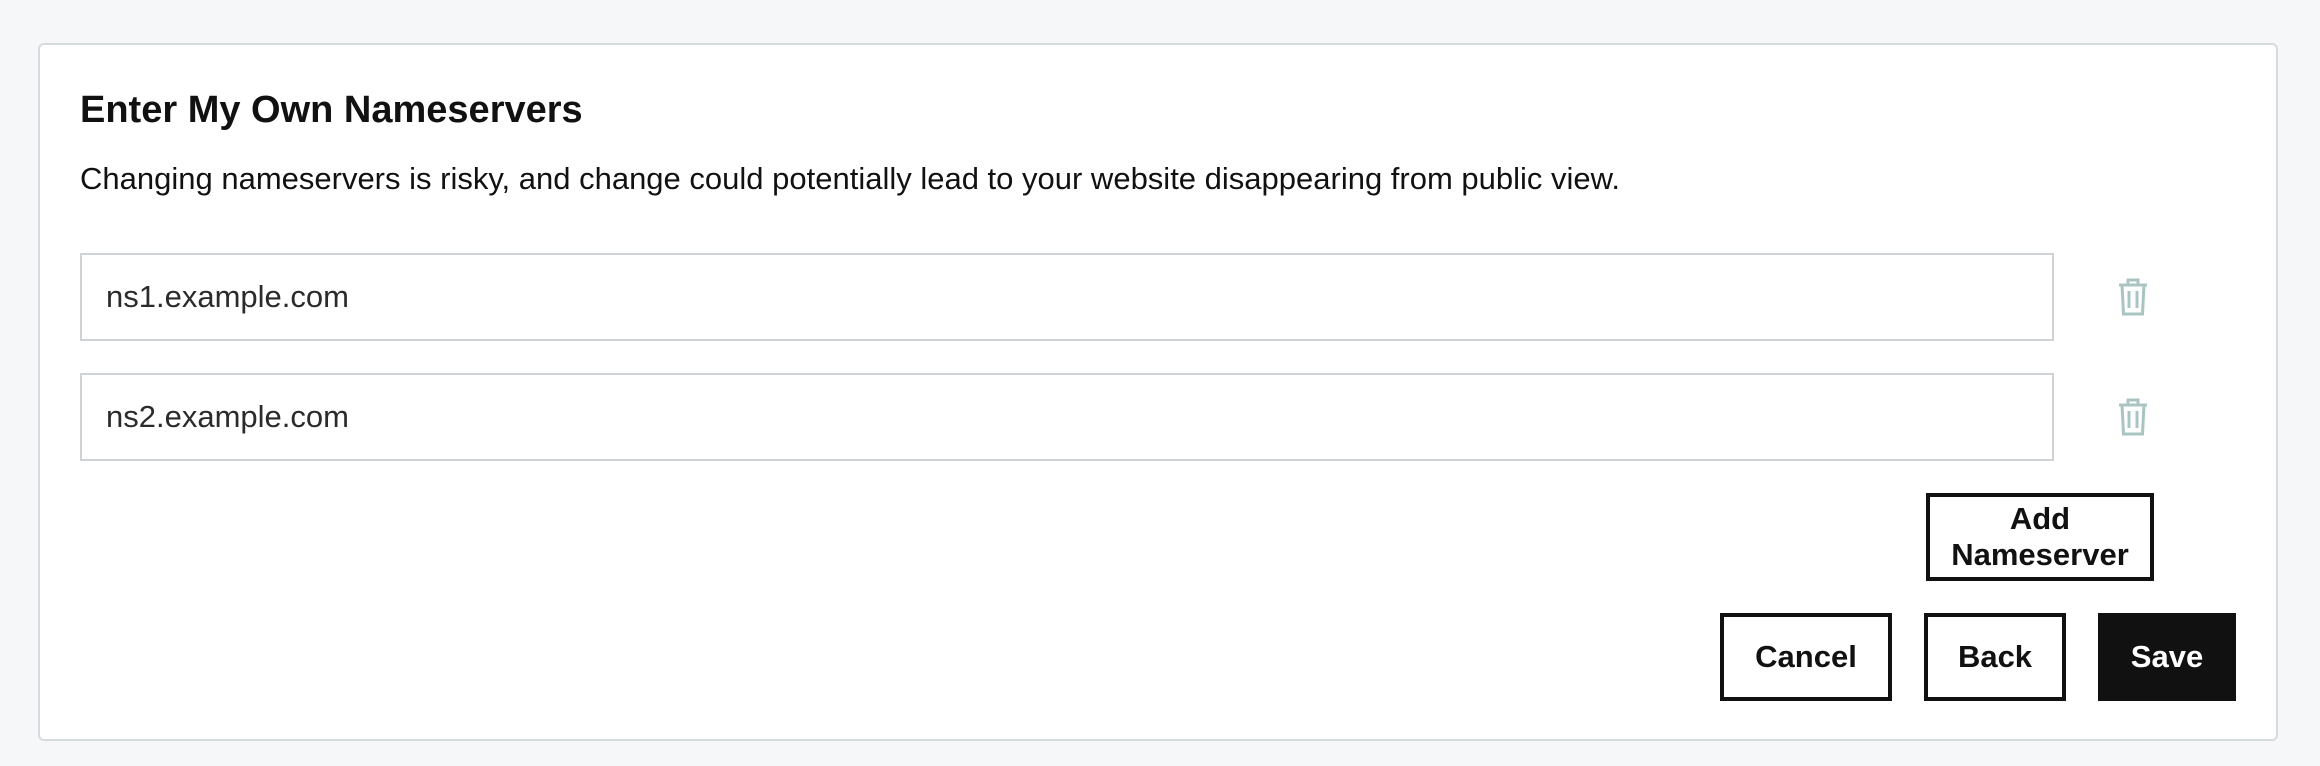  I want to click on delete-nameserver-2-button, so click(2133, 417).